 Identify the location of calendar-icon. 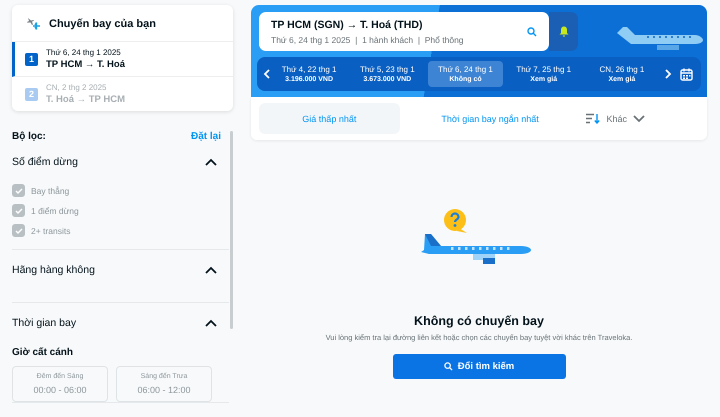
(686, 74).